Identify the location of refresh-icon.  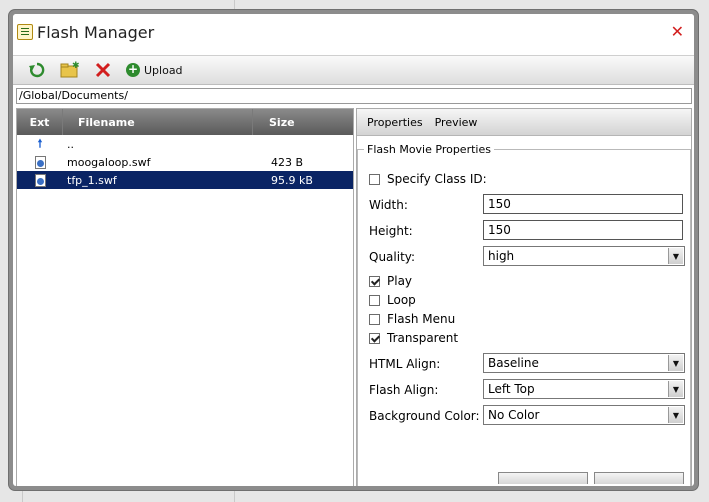
(37, 70).